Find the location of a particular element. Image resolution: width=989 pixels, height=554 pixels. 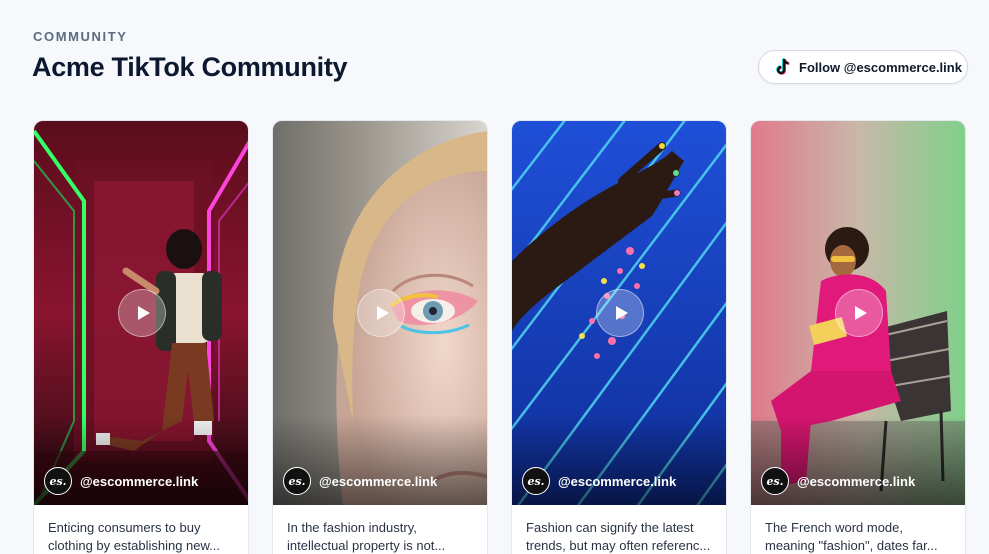

follow-button-label: Follow @escommerce.link is located at coordinates (880, 67).